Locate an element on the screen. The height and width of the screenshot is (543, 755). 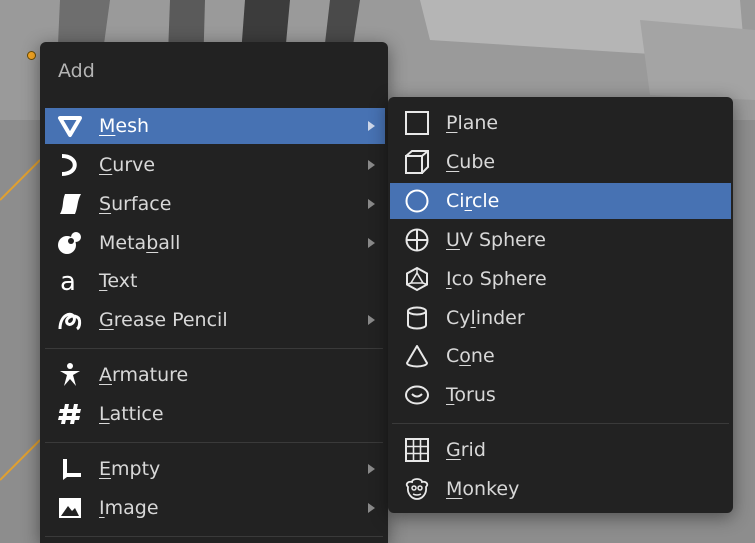
submenu-item-grid: Grid is located at coordinates (560, 450).